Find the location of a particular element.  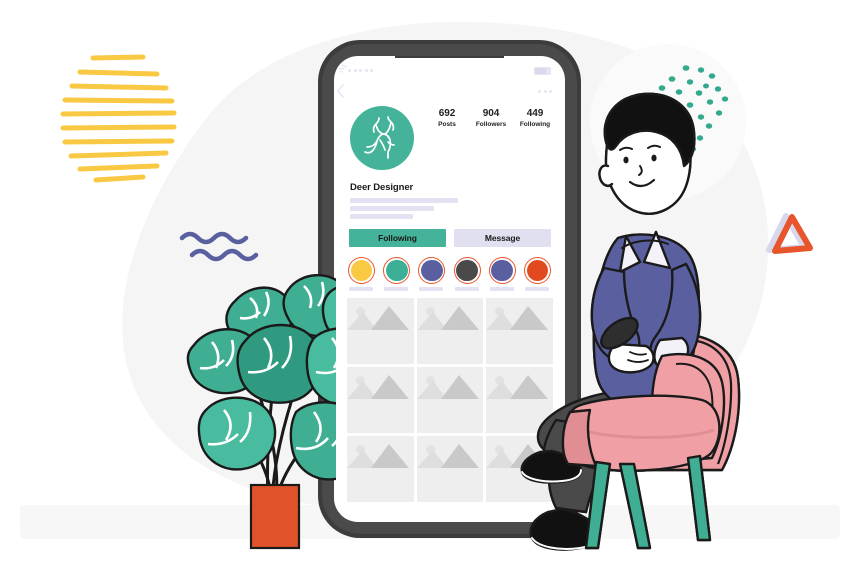

stat-value: 449 is located at coordinates (535, 113).